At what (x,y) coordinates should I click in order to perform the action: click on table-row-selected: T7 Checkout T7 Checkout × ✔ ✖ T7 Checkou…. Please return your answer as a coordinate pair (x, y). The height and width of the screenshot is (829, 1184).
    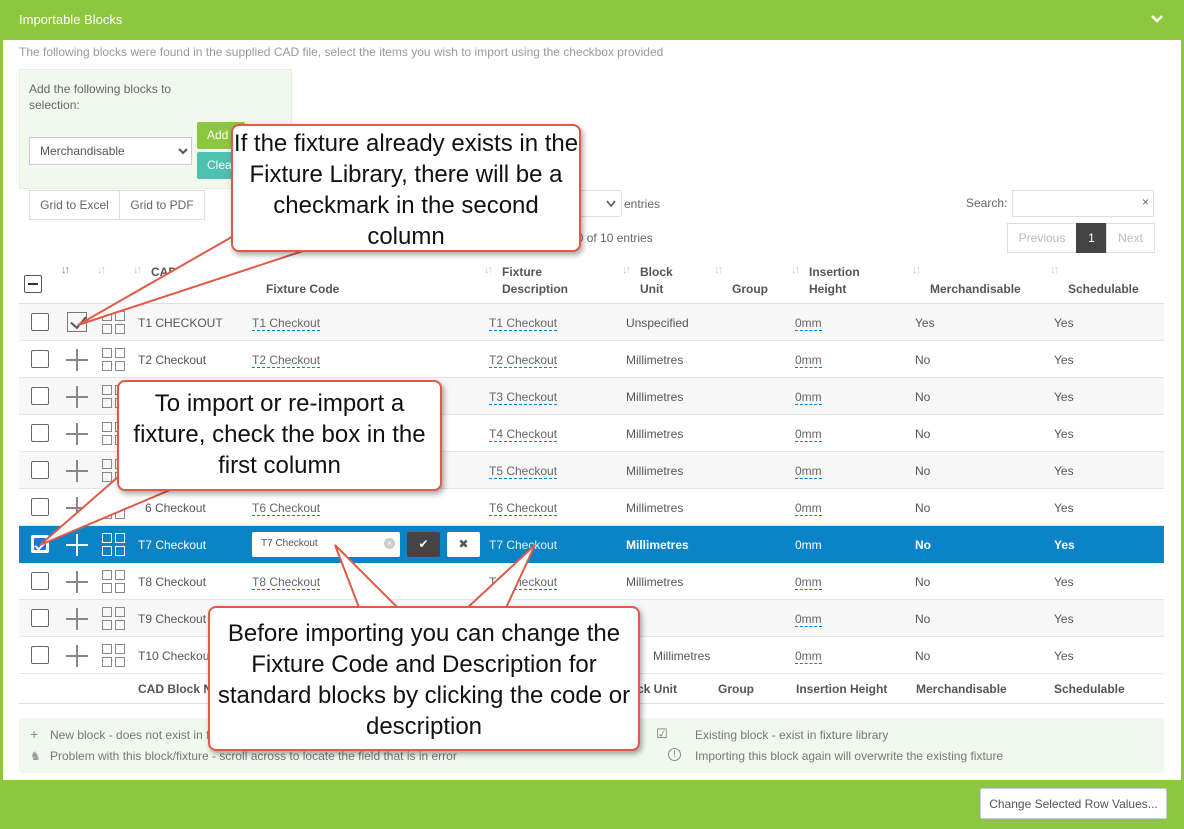
    Looking at the image, I should click on (591, 544).